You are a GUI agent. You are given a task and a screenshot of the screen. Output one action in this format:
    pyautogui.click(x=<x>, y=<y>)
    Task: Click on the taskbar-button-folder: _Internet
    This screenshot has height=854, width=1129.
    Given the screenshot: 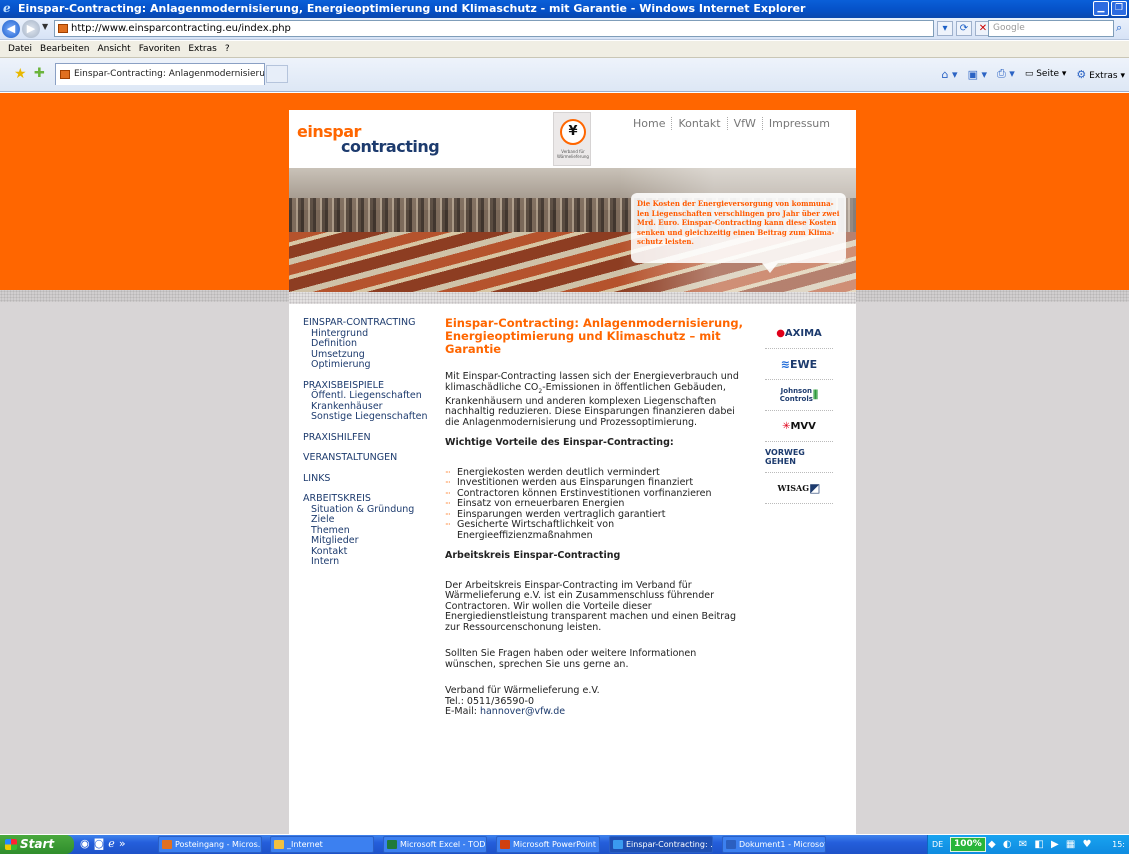 What is the action you would take?
    pyautogui.click(x=322, y=844)
    